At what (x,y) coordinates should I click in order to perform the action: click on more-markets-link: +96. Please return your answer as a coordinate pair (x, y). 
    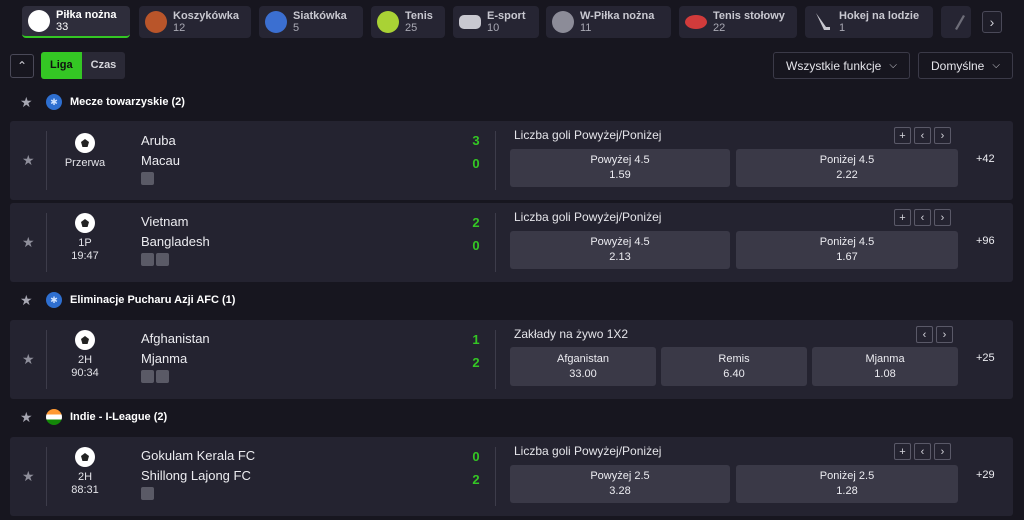
    Looking at the image, I should click on (985, 241).